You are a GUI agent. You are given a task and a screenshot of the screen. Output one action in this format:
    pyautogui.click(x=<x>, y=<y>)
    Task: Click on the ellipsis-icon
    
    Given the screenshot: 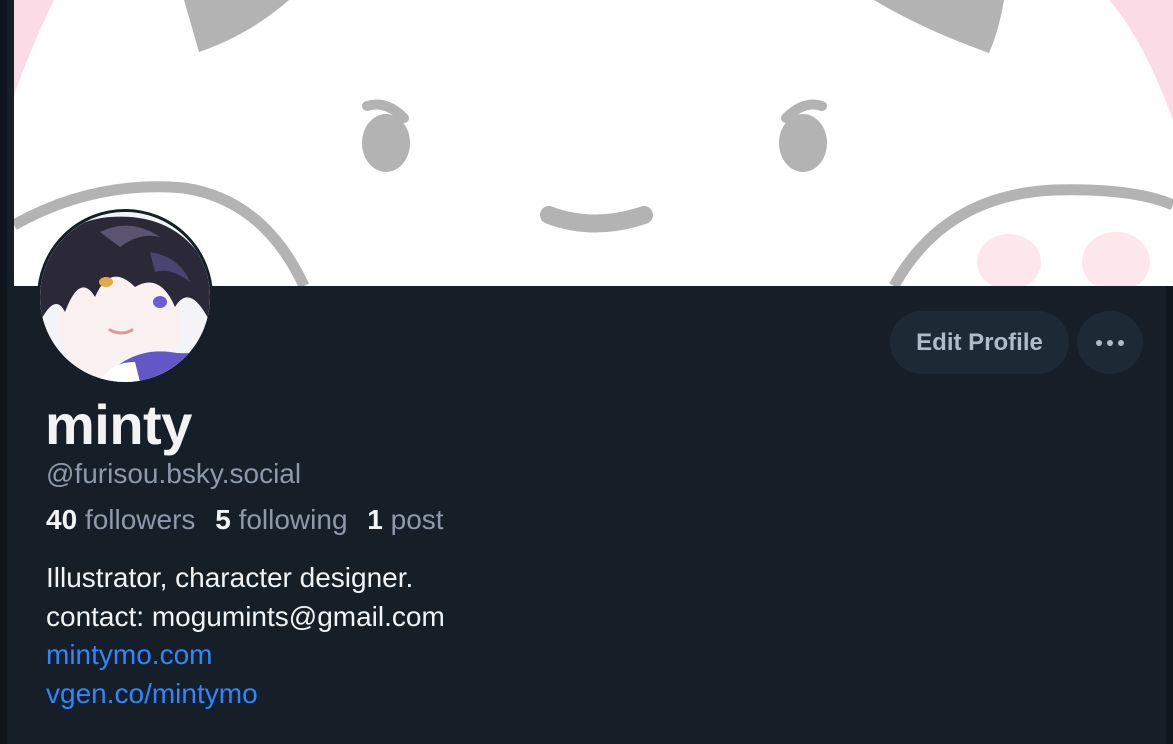 What is the action you would take?
    pyautogui.click(x=1110, y=342)
    